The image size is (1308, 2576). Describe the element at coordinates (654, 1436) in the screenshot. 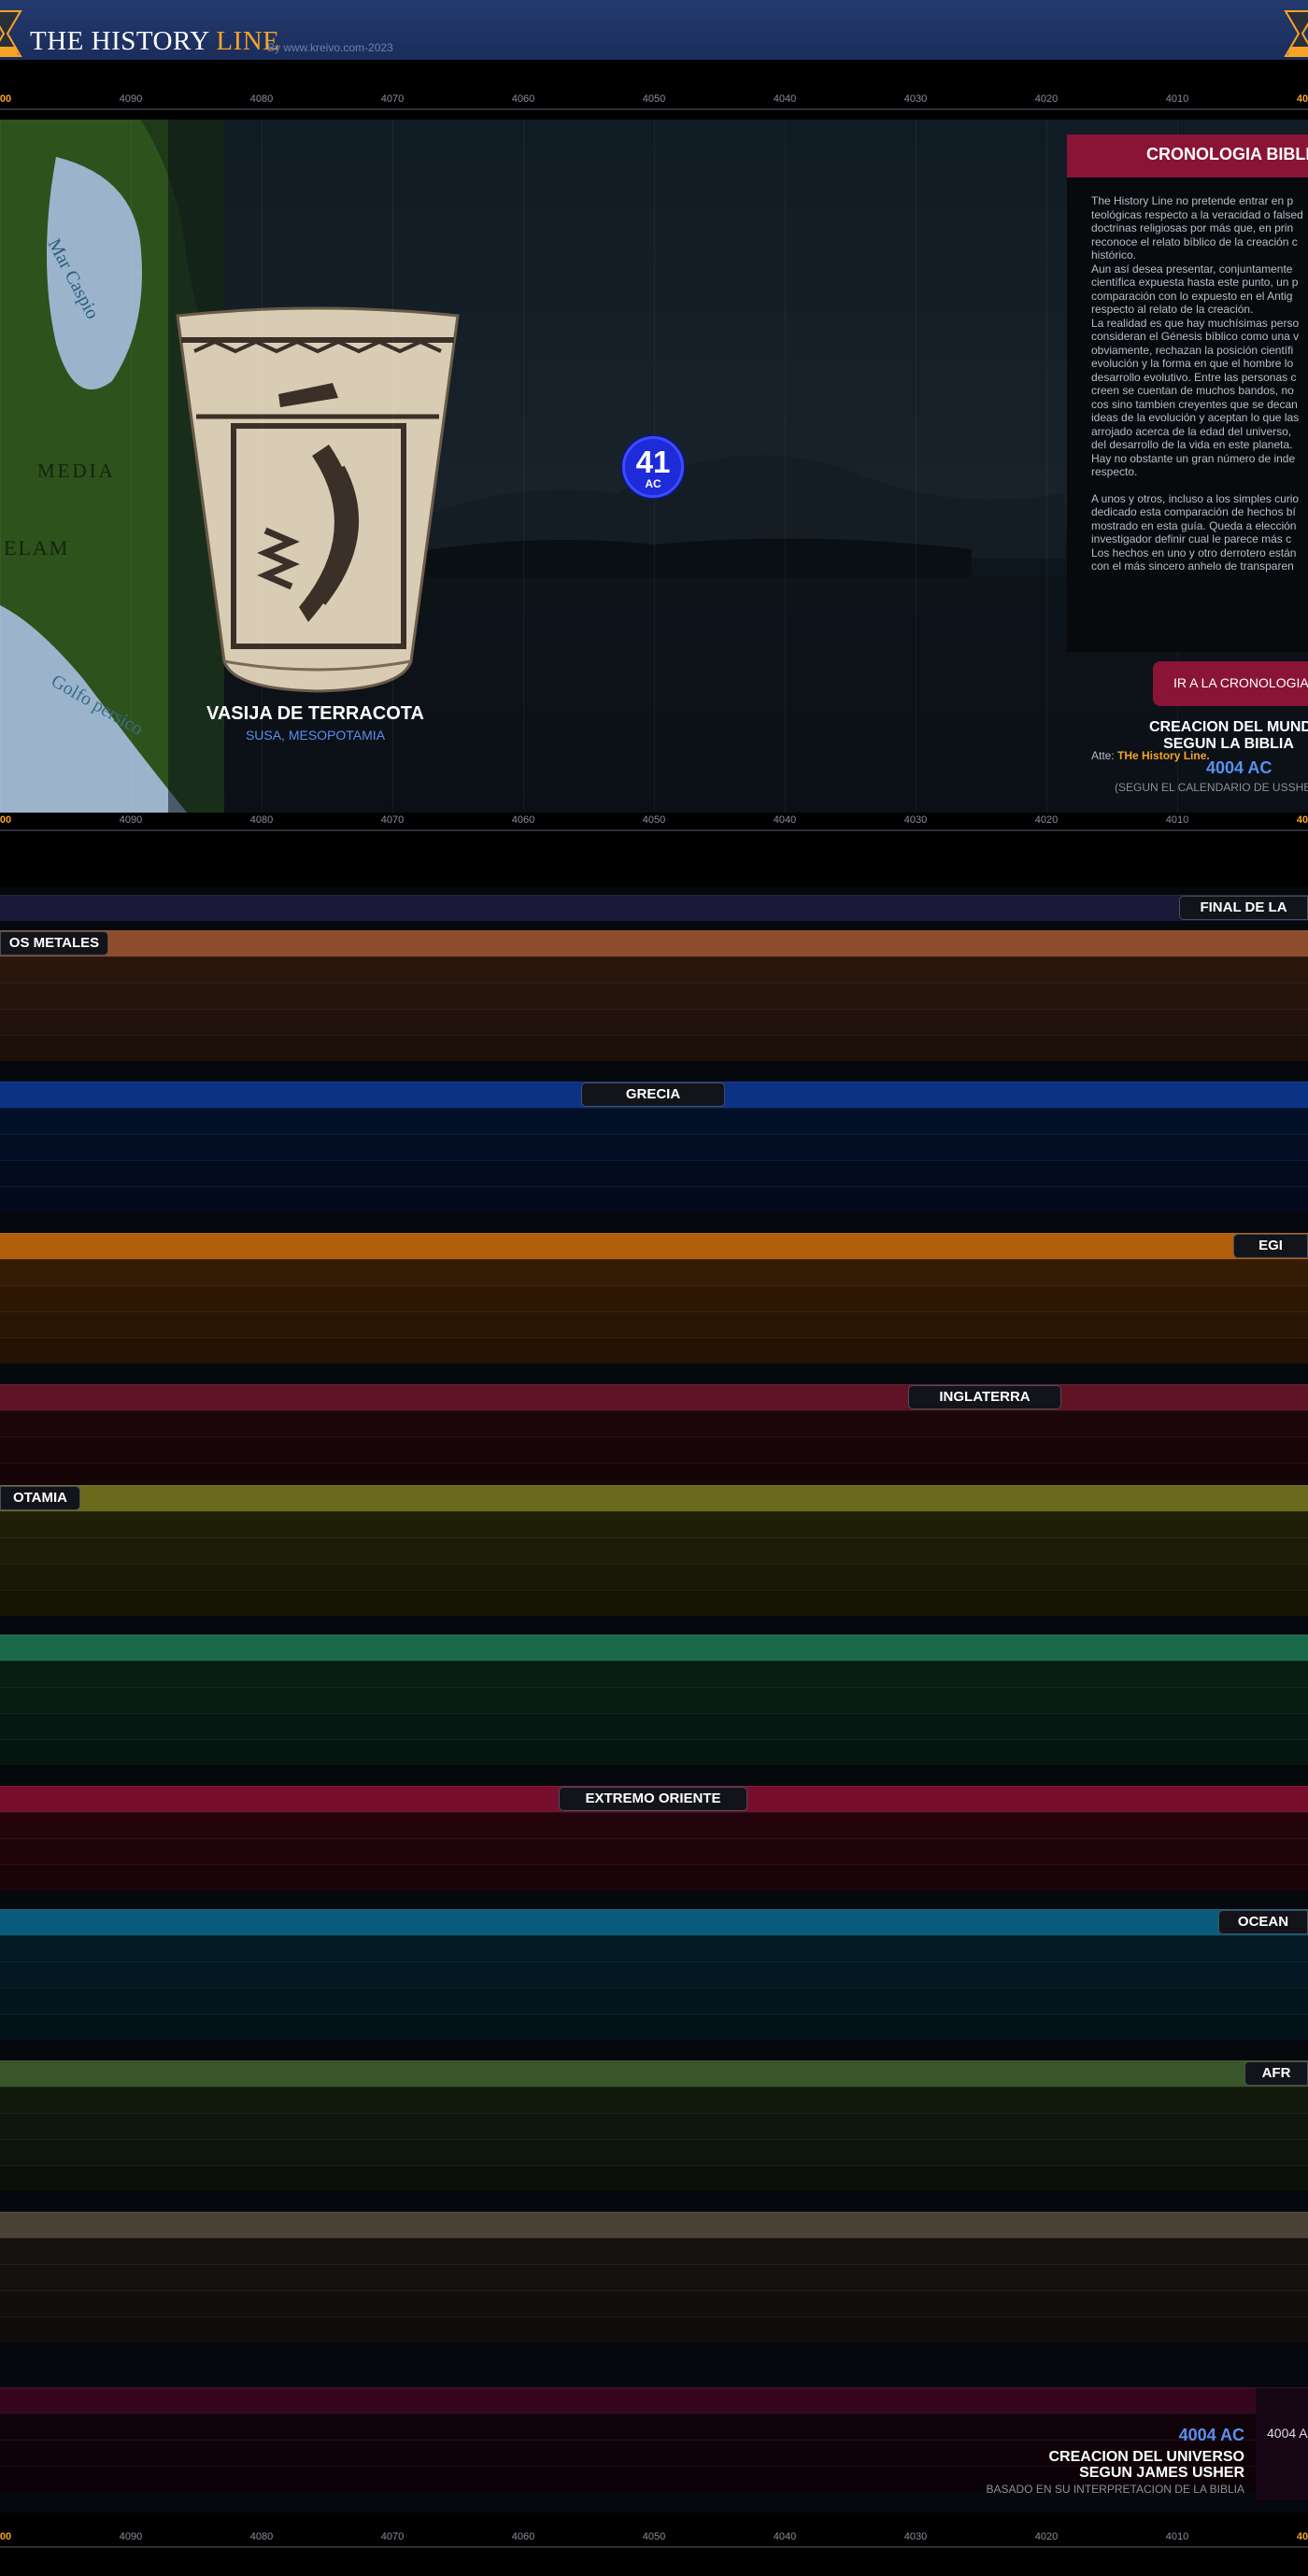

I see `region-band: INGLATERRA` at that location.